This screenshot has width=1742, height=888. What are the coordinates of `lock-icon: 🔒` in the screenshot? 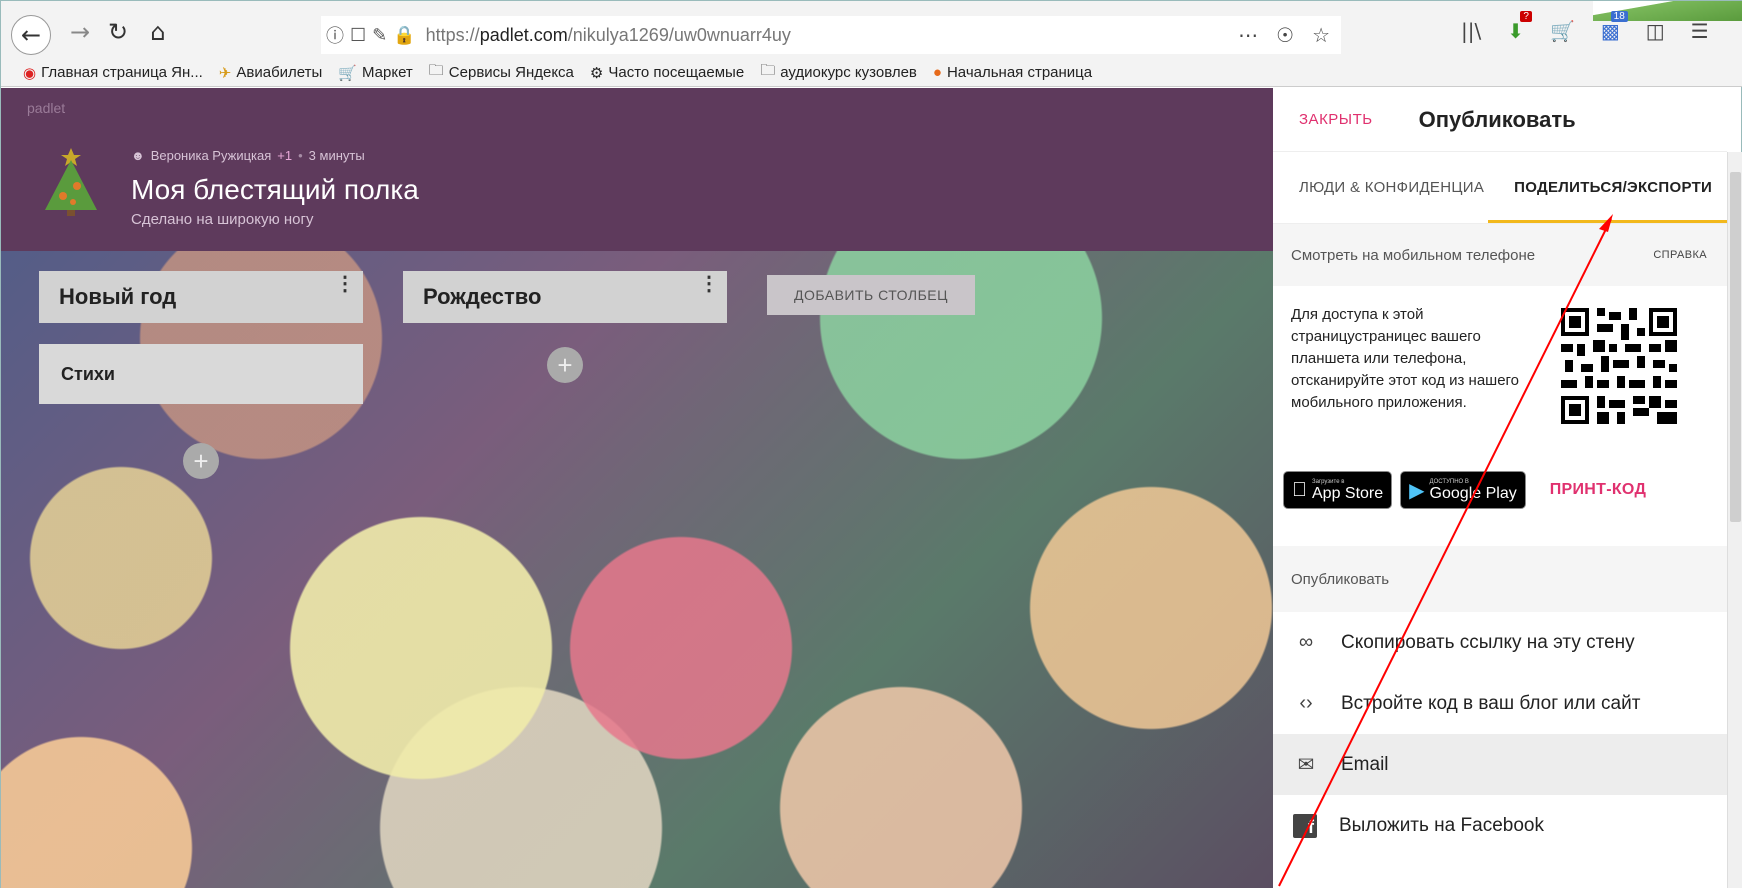 It's located at (404, 35).